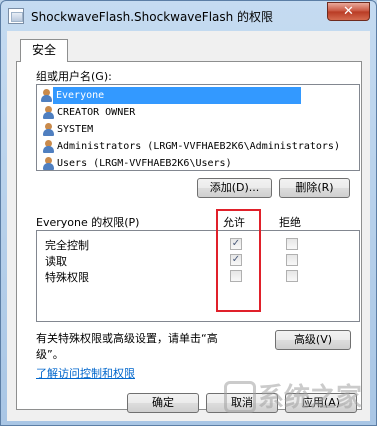  What do you see at coordinates (348, 11) in the screenshot?
I see `close-button: ✕` at bounding box center [348, 11].